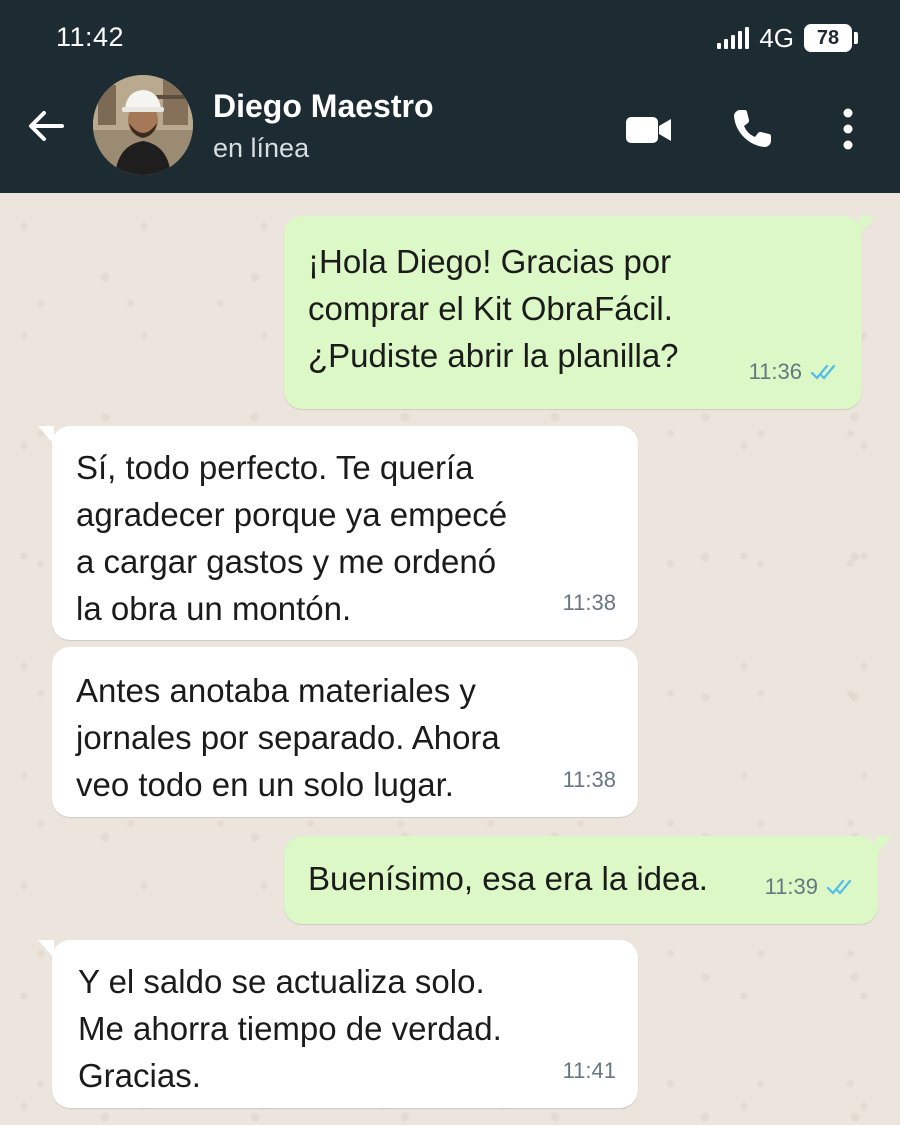 The height and width of the screenshot is (1125, 900). I want to click on avatar, so click(143, 125).